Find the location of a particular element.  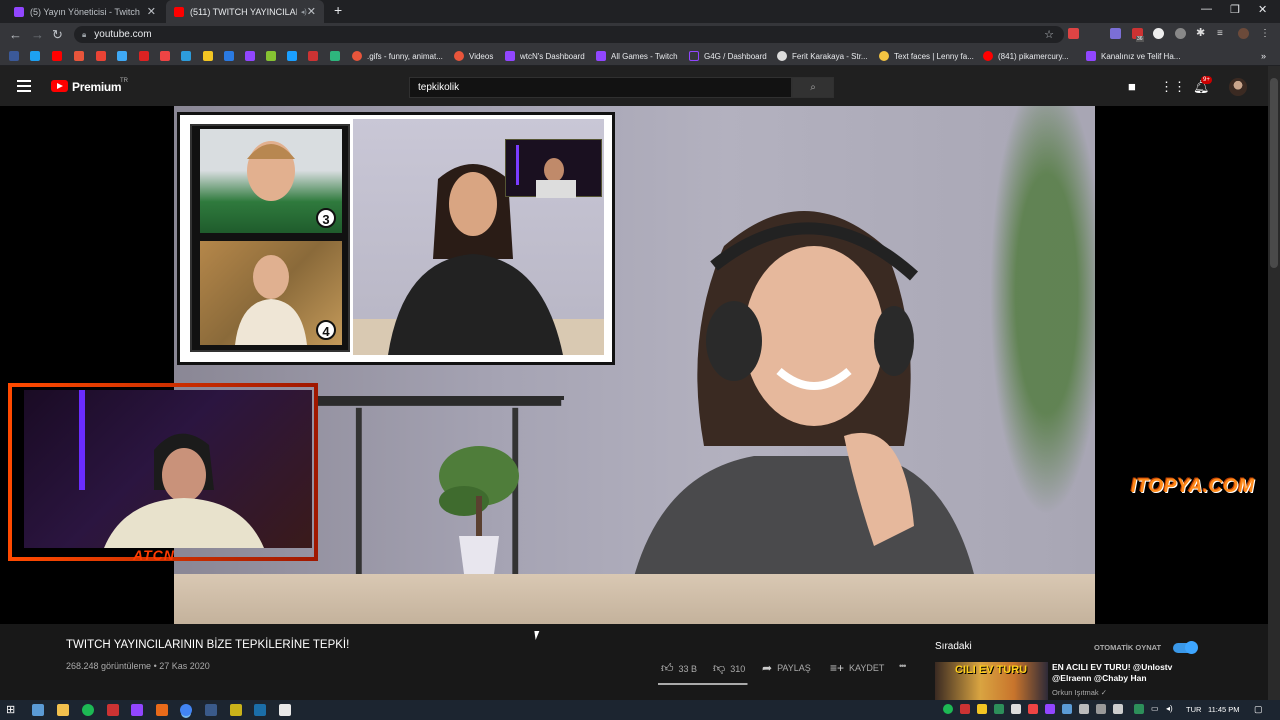

search-input: tepkikolik is located at coordinates (600, 87).